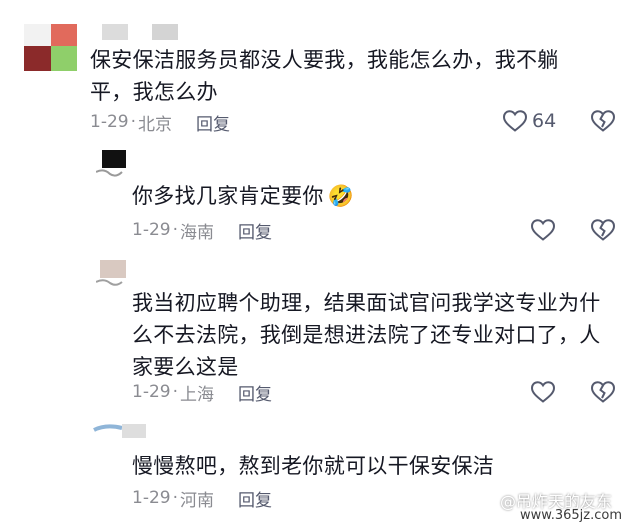 The height and width of the screenshot is (525, 640). I want to click on comment-location: 北京, so click(155, 124).